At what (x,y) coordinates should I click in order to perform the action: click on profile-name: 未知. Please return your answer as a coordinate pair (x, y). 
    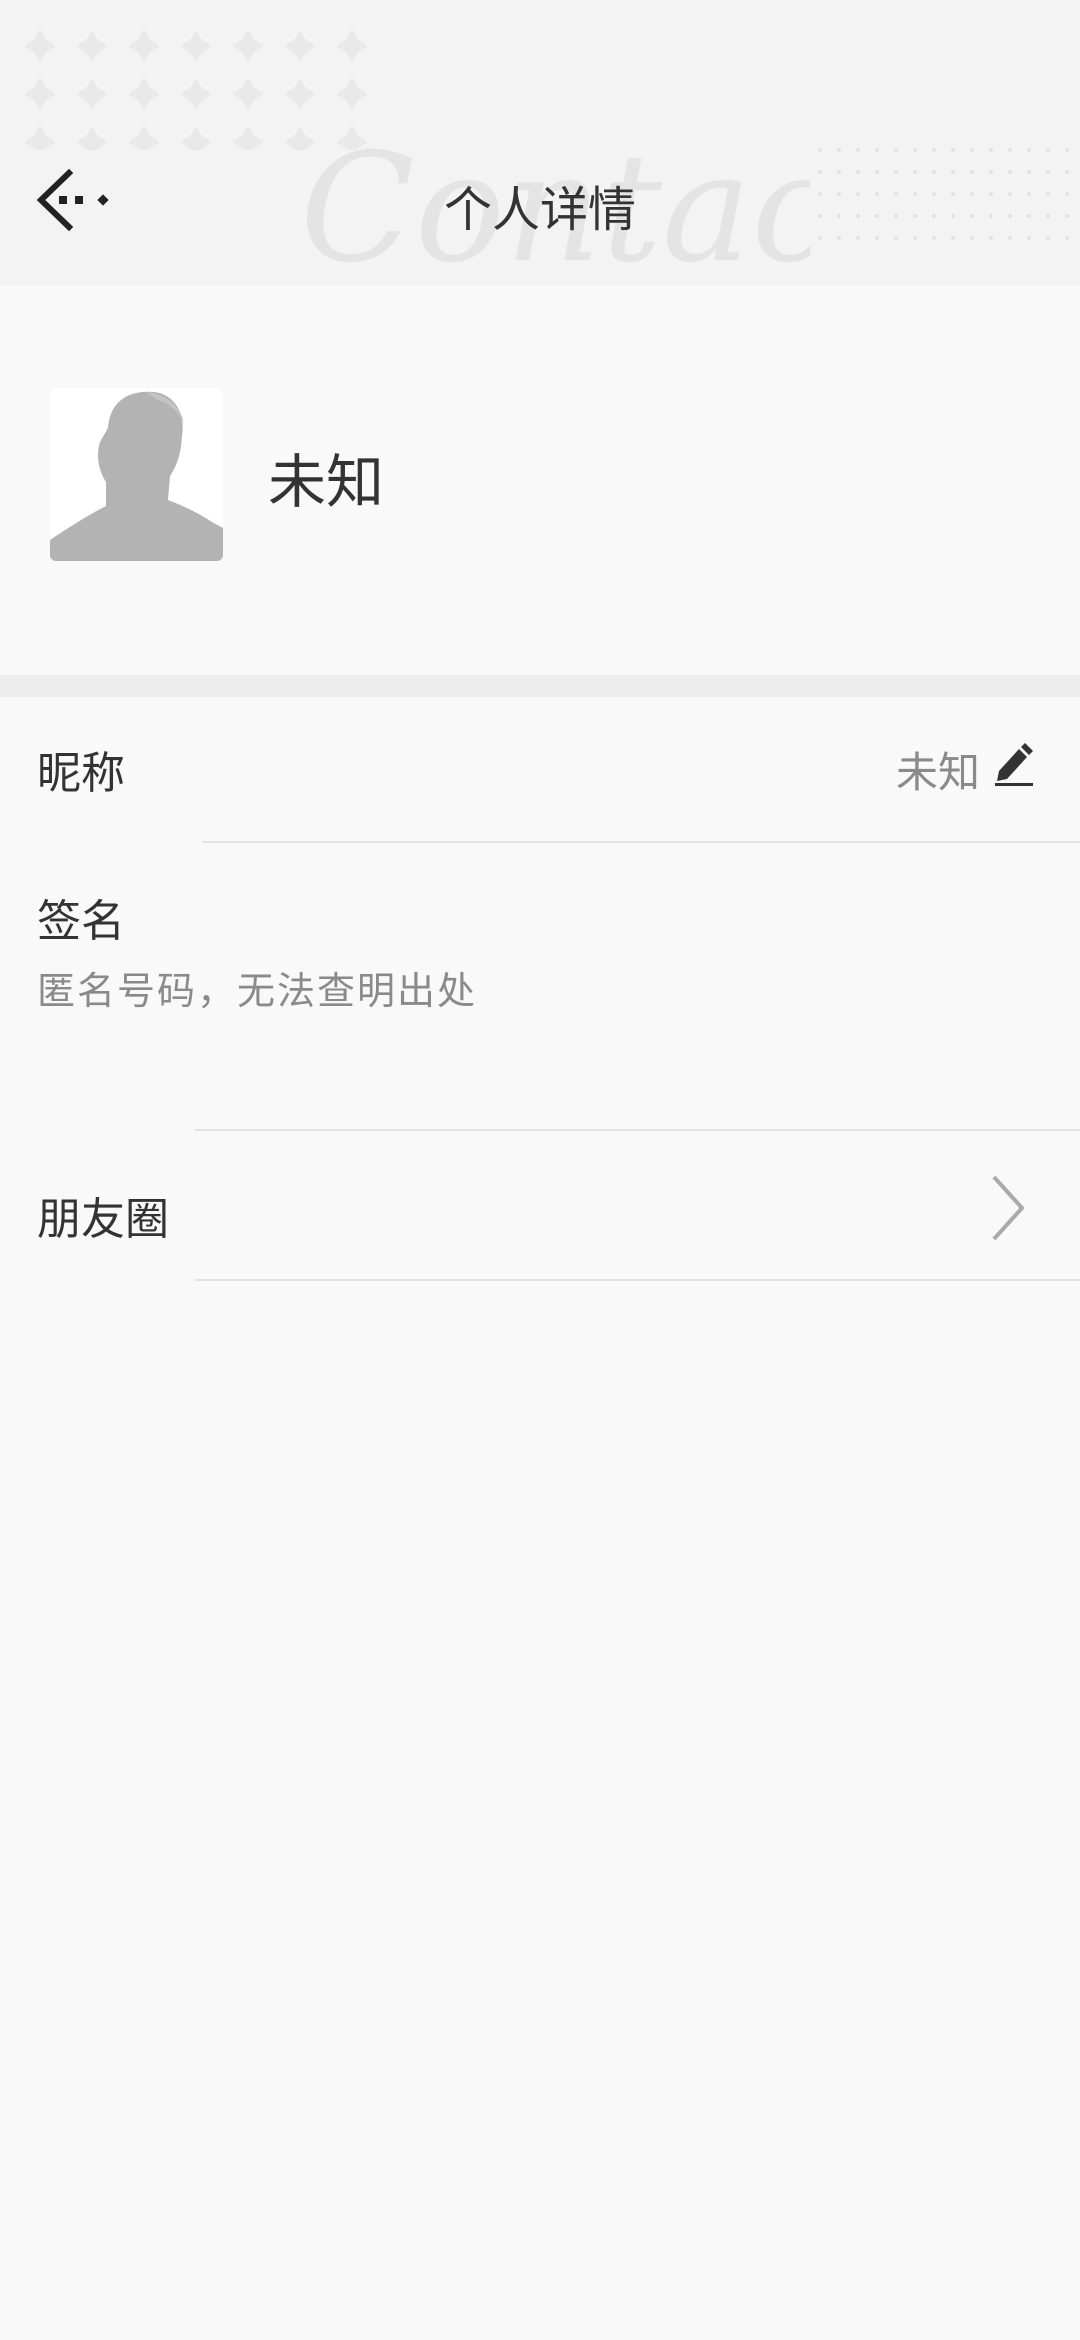
    Looking at the image, I should click on (326, 482).